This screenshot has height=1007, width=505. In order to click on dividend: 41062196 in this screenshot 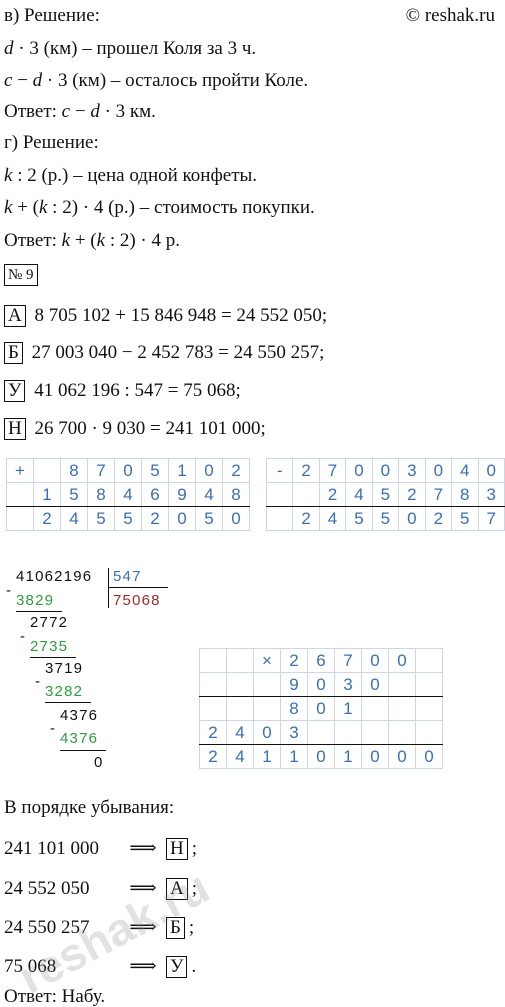, I will do `click(54, 576)`.